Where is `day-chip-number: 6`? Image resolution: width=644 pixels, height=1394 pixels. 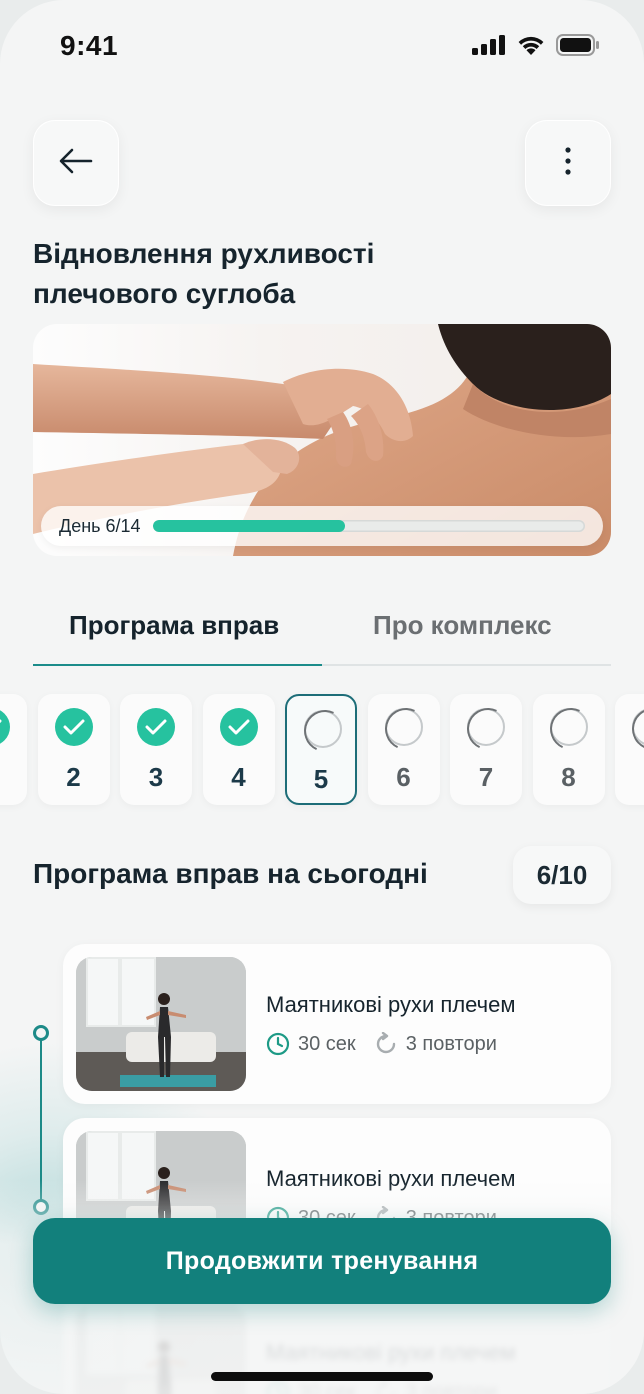 day-chip-number: 6 is located at coordinates (403, 777).